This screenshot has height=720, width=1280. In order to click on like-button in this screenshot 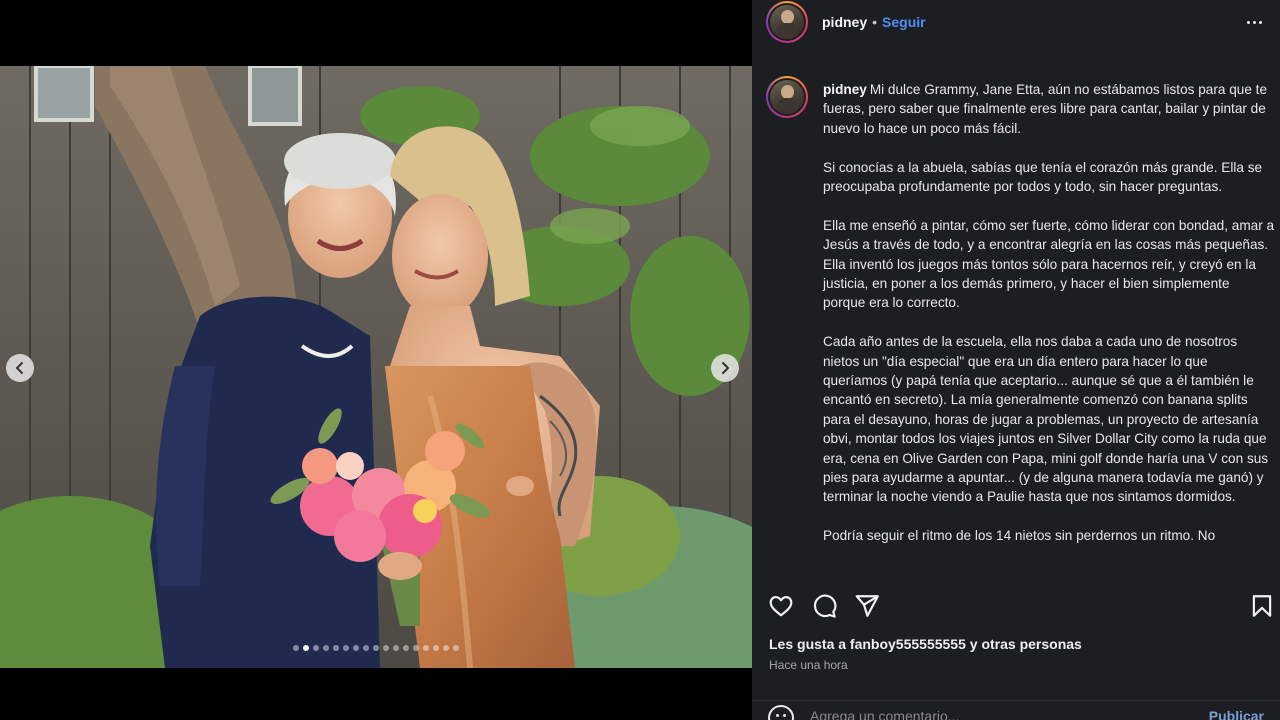, I will do `click(781, 606)`.